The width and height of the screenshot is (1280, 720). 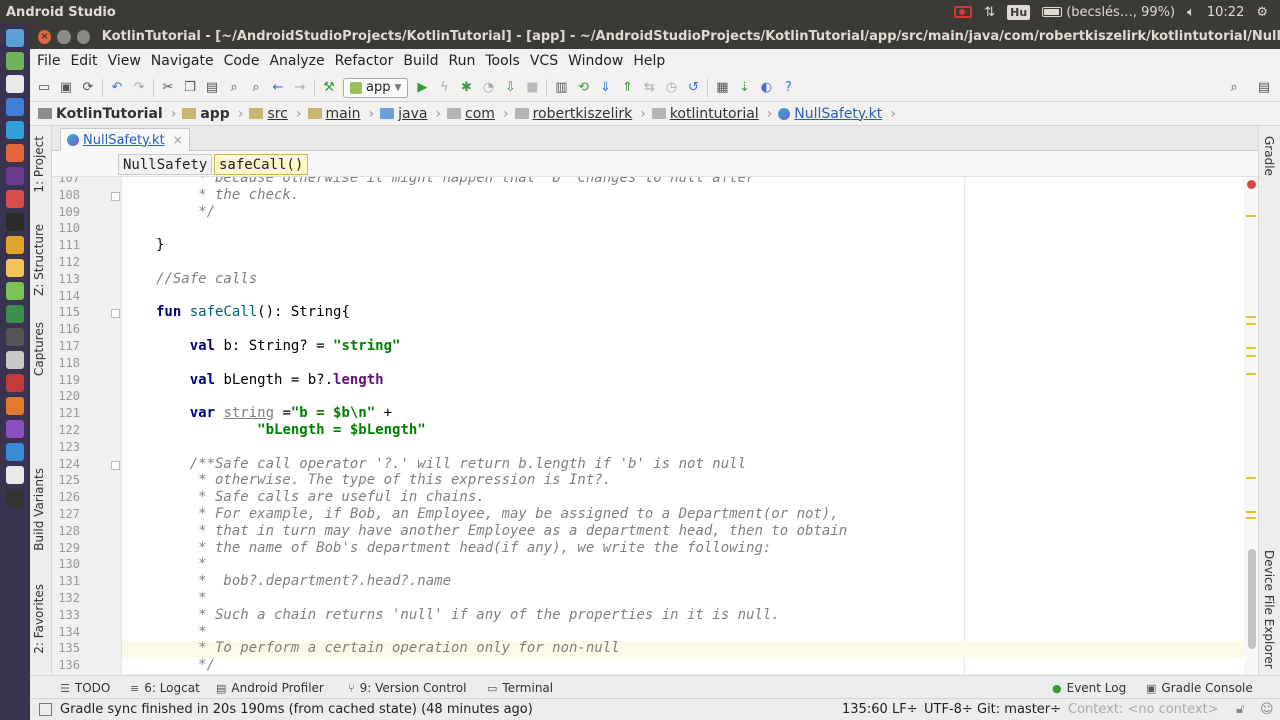 What do you see at coordinates (1019, 709) in the screenshot?
I see `git-branch: Git: master÷` at bounding box center [1019, 709].